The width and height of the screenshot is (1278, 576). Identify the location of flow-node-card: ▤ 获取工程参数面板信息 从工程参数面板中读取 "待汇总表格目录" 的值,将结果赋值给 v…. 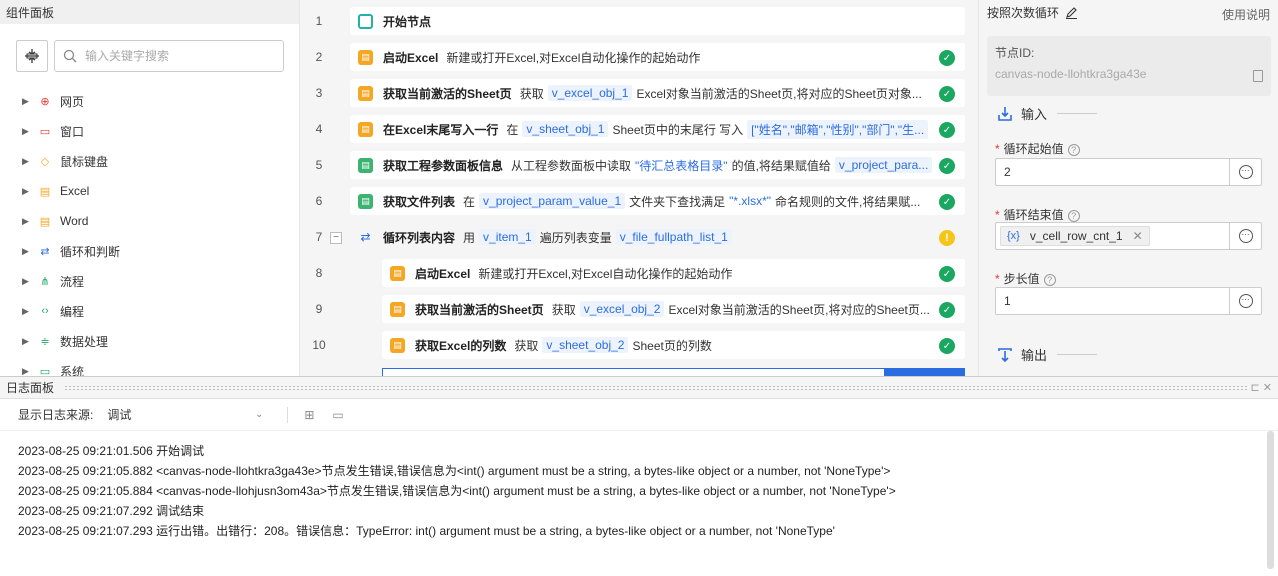
(657, 165).